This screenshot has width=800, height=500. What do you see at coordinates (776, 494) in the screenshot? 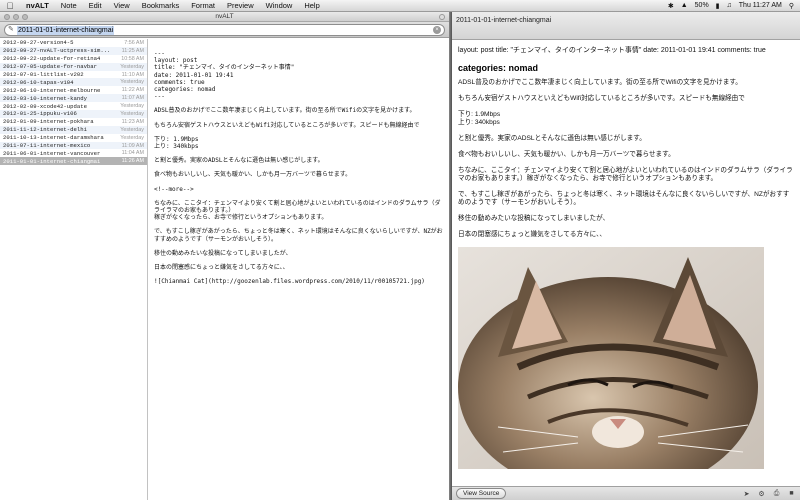
I see `print-icon: ⎙` at bounding box center [776, 494].